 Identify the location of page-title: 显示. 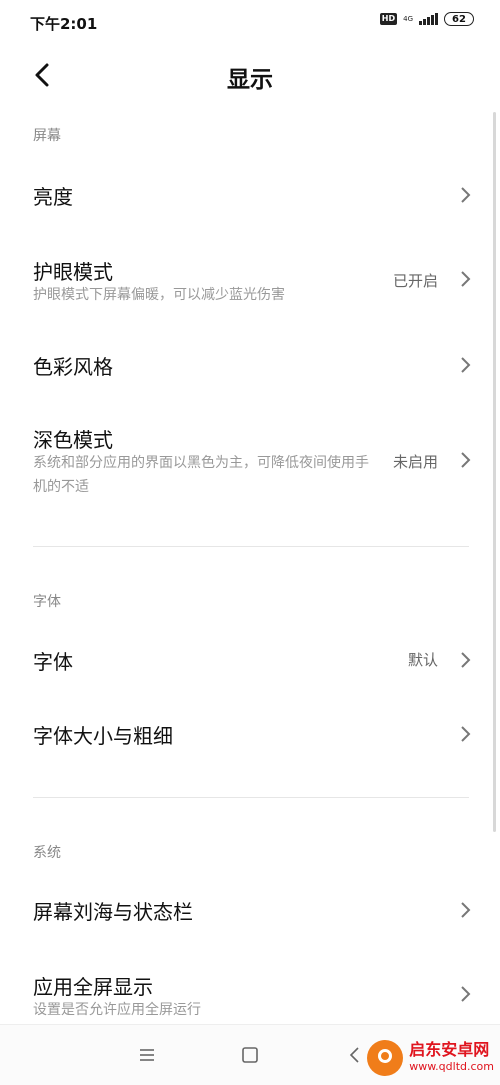
(250, 80).